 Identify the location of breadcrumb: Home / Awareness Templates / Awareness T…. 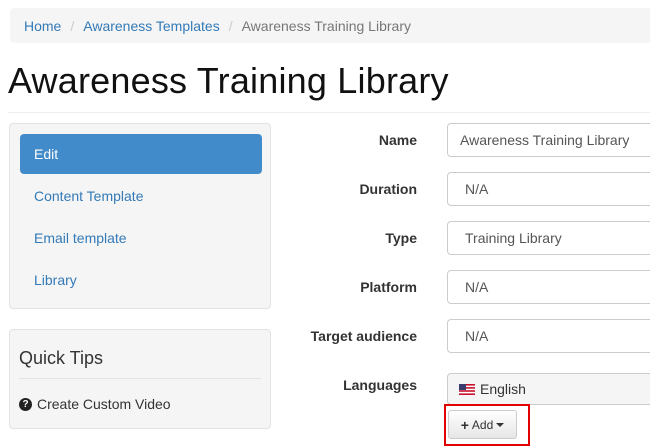
(330, 25).